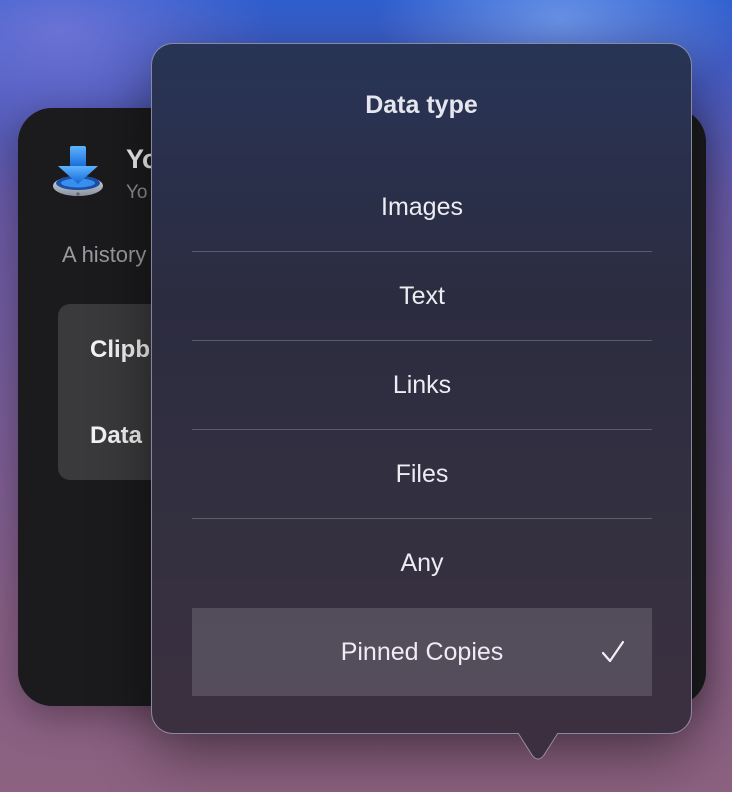  I want to click on menu-item-pinned-copies: Pinned Copies, so click(422, 652).